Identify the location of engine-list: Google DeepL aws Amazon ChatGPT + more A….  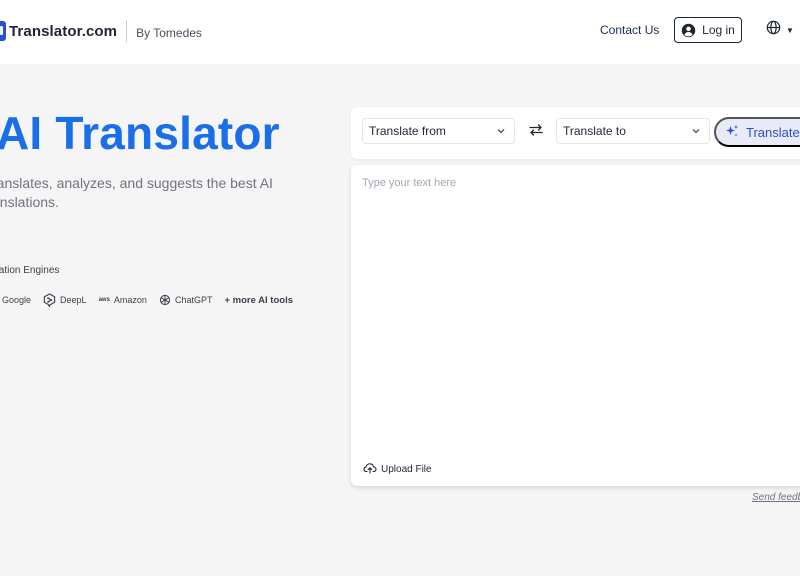
(147, 300).